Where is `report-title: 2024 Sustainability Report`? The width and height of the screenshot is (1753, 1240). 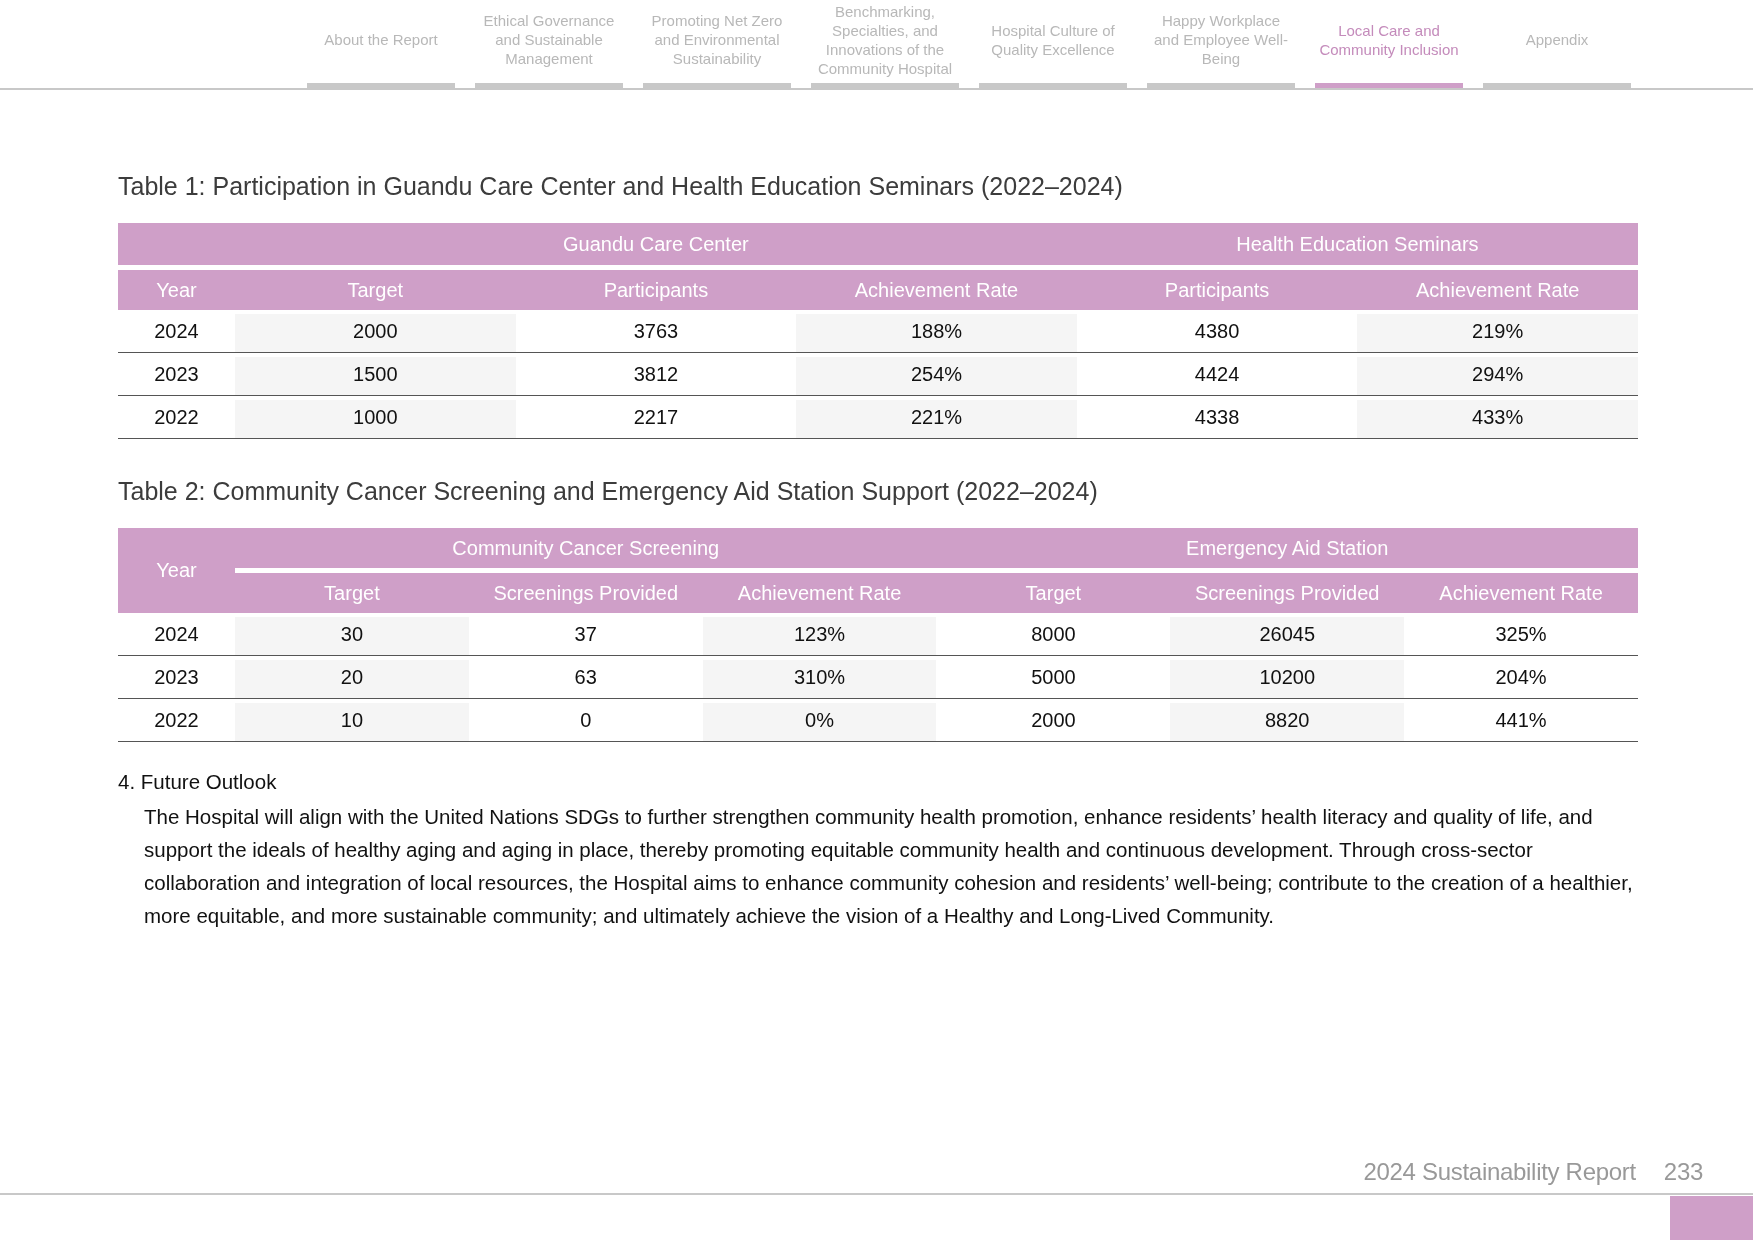 report-title: 2024 Sustainability Report is located at coordinates (1499, 1171).